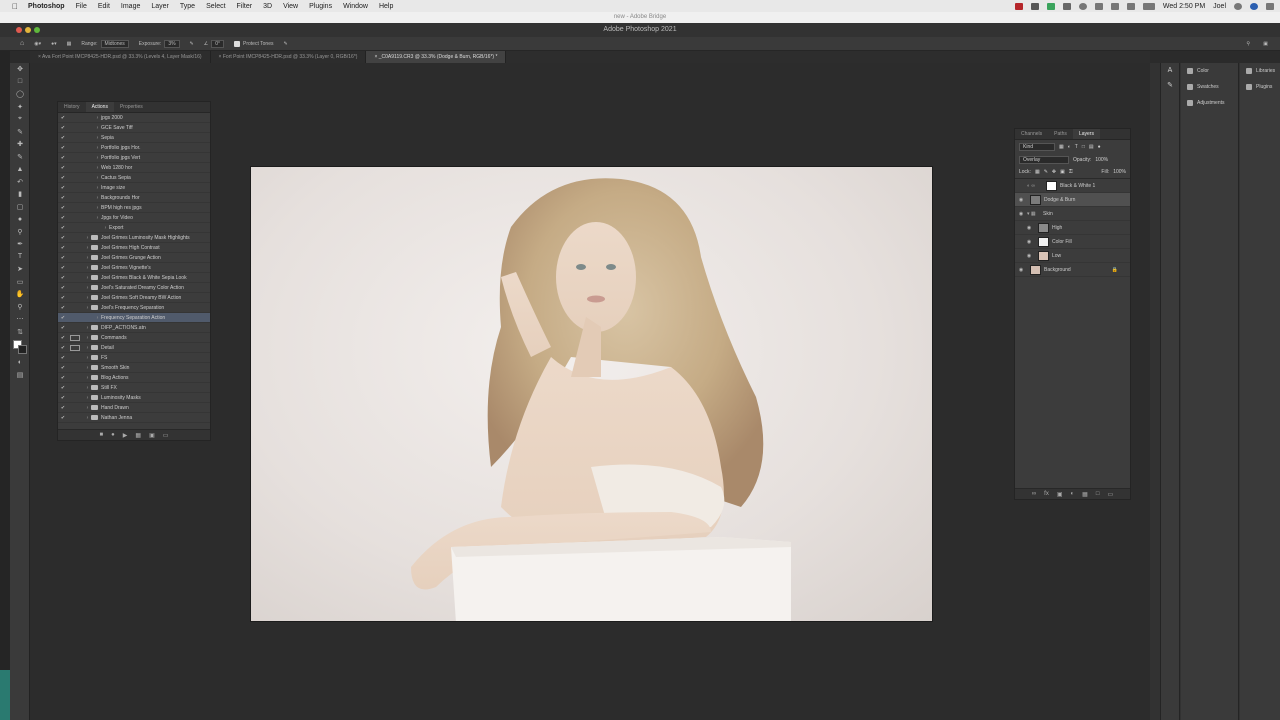 This screenshot has width=1280, height=720. I want to click on layer-thumbnail, so click(1043, 241).